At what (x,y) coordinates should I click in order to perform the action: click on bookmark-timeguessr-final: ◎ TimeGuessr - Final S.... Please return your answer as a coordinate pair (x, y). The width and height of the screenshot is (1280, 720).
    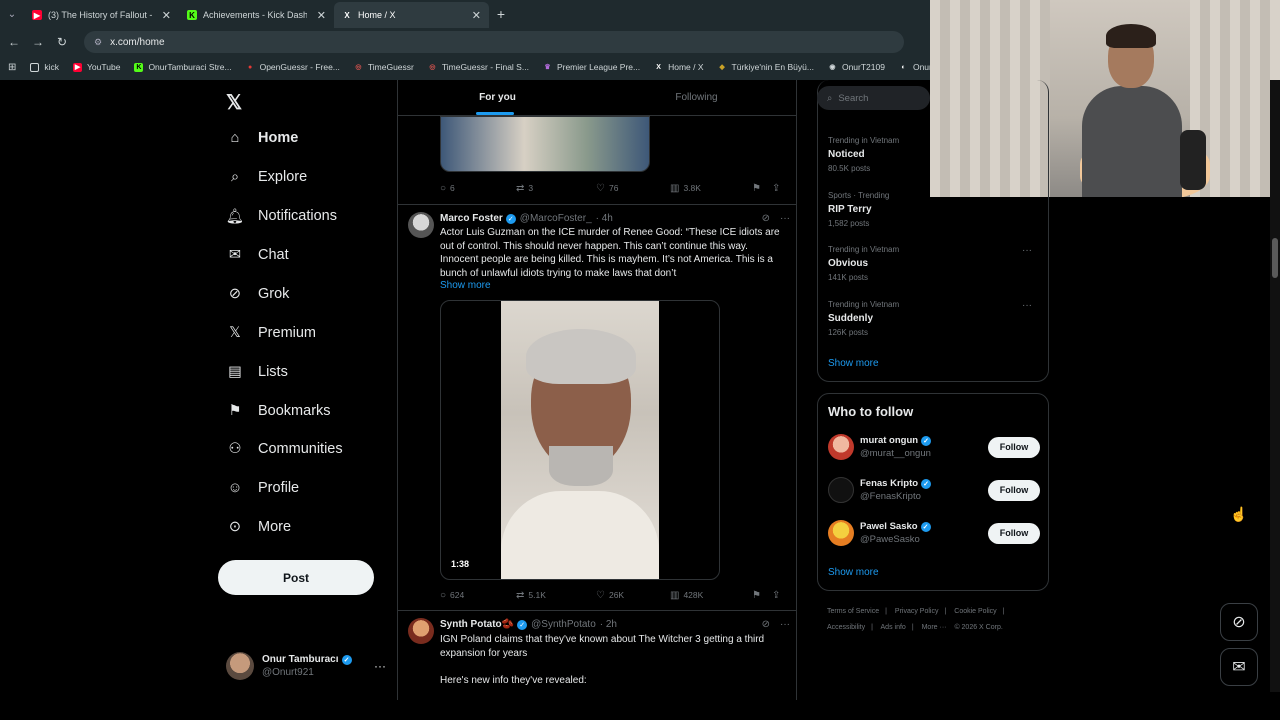
    Looking at the image, I should click on (478, 67).